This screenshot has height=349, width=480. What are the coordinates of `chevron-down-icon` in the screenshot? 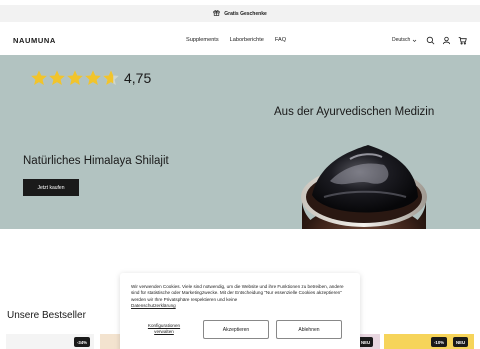 It's located at (415, 40).